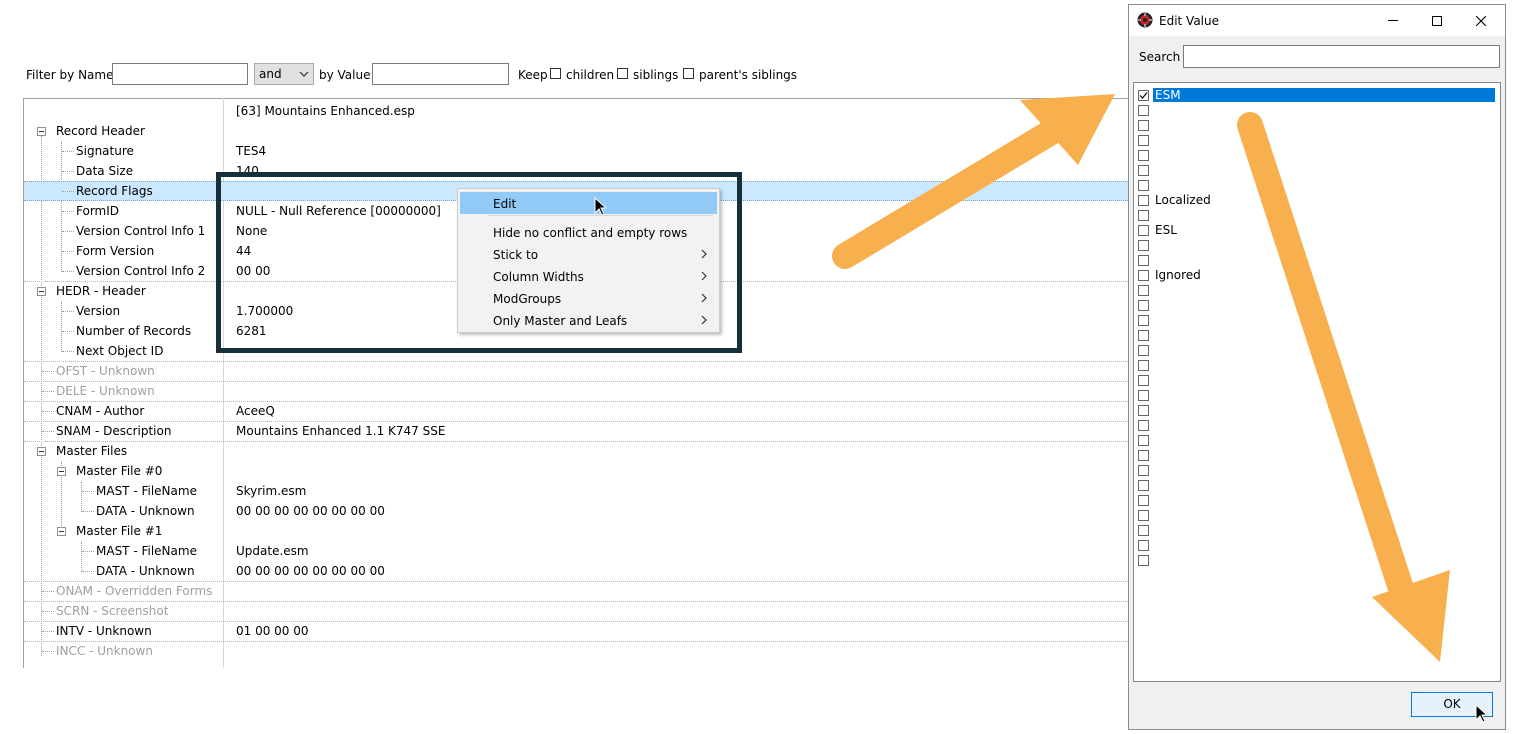  Describe the element at coordinates (577, 371) in the screenshot. I see `tree-row-ofst: OFST - Unknown` at that location.